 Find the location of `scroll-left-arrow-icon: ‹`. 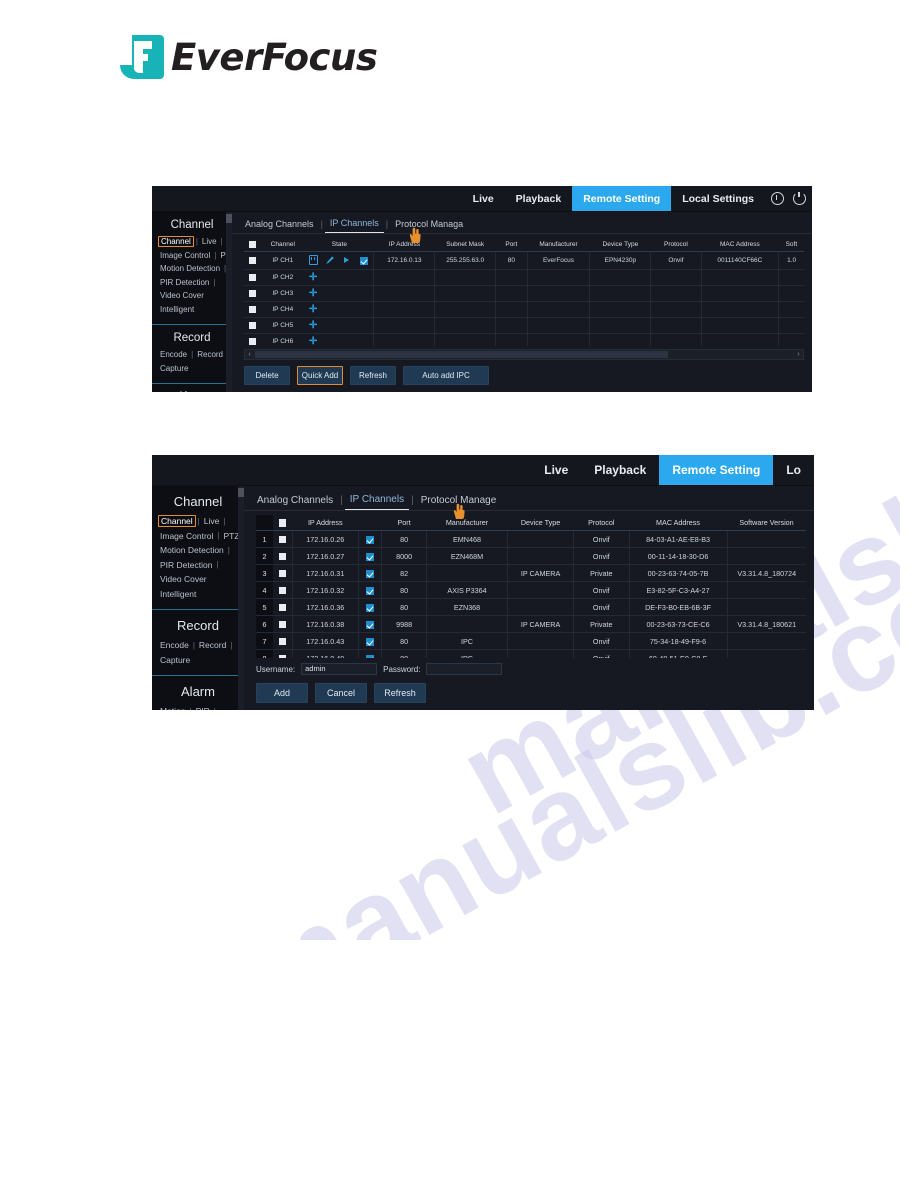

scroll-left-arrow-icon: ‹ is located at coordinates (249, 354).